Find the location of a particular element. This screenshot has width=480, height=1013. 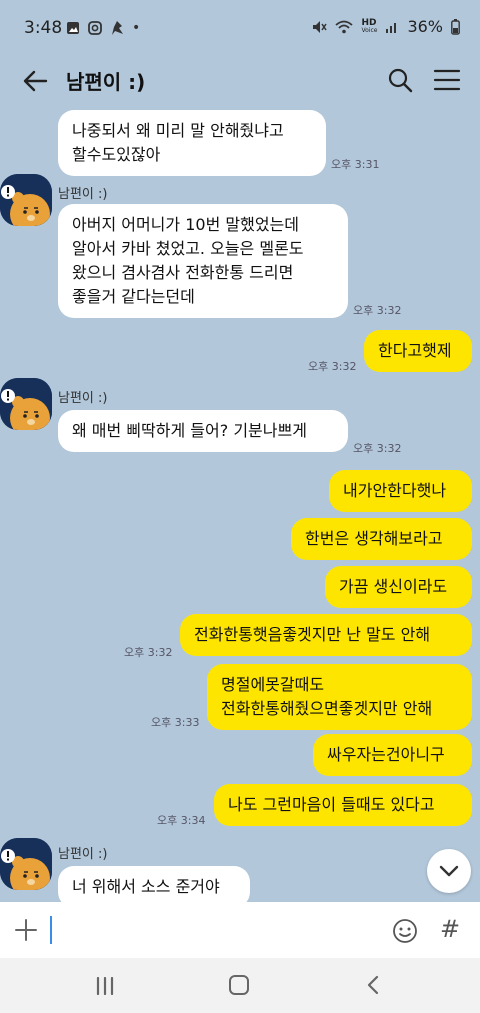

wifi-icon is located at coordinates (344, 26).